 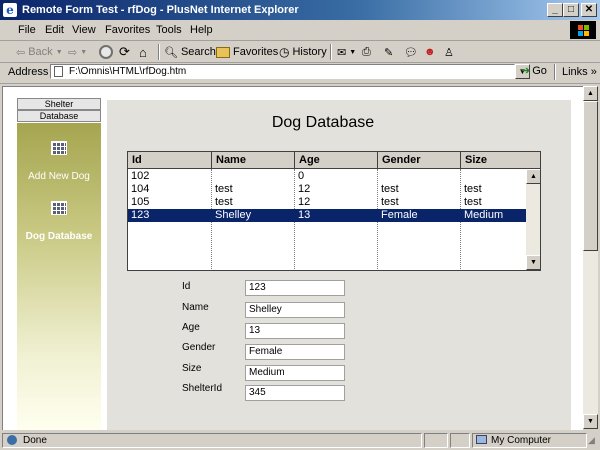 I want to click on tab-database: Database, so click(x=59, y=116).